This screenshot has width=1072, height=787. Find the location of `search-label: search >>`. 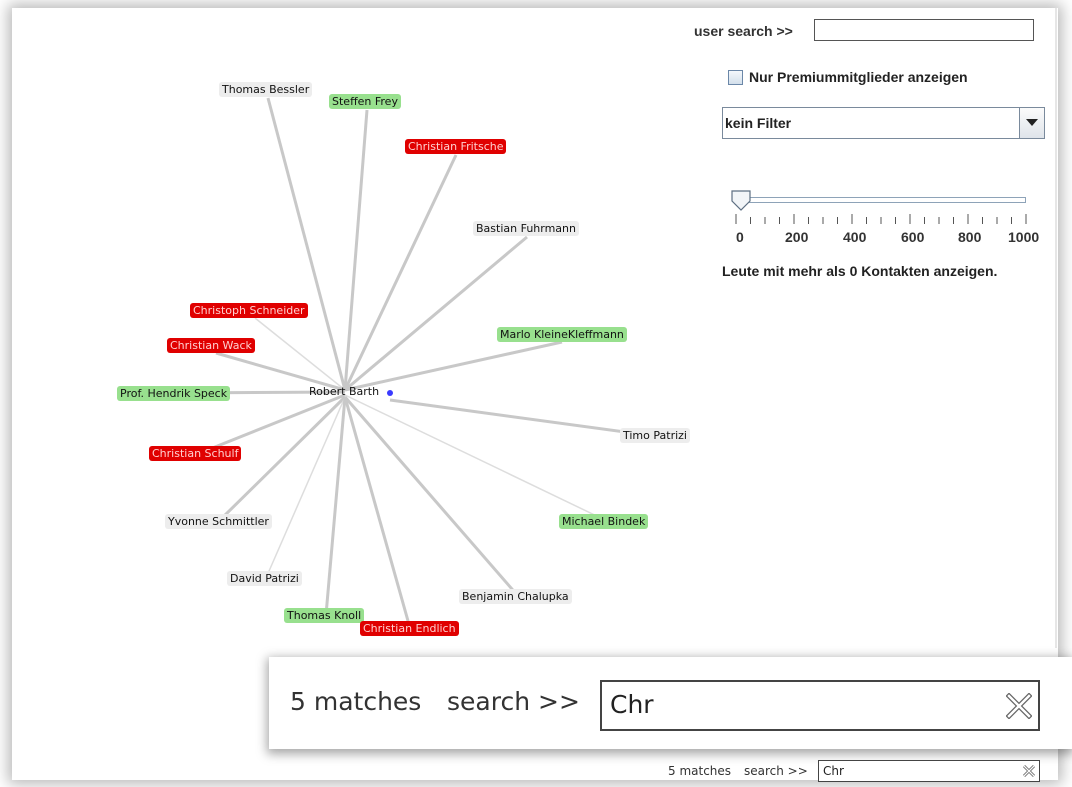

search-label: search >> is located at coordinates (513, 701).